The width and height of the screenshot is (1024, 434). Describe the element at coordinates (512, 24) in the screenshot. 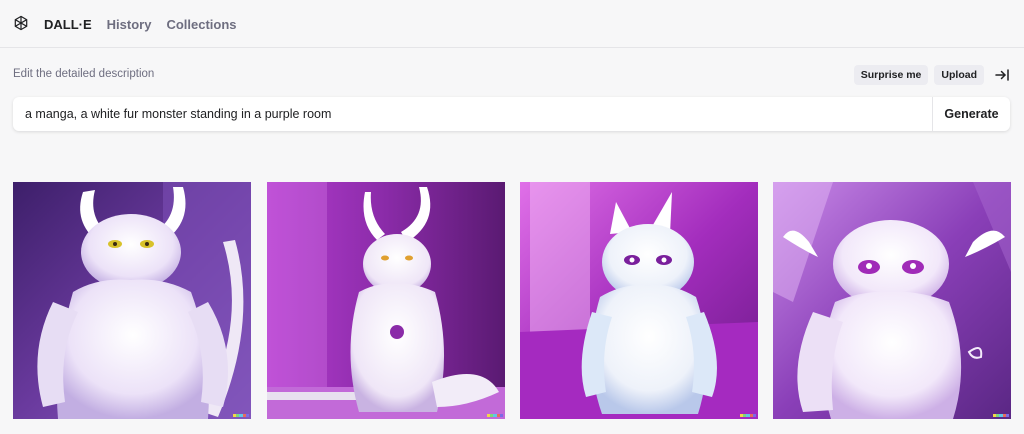

I see `top-header: DALL·E History Collections` at that location.